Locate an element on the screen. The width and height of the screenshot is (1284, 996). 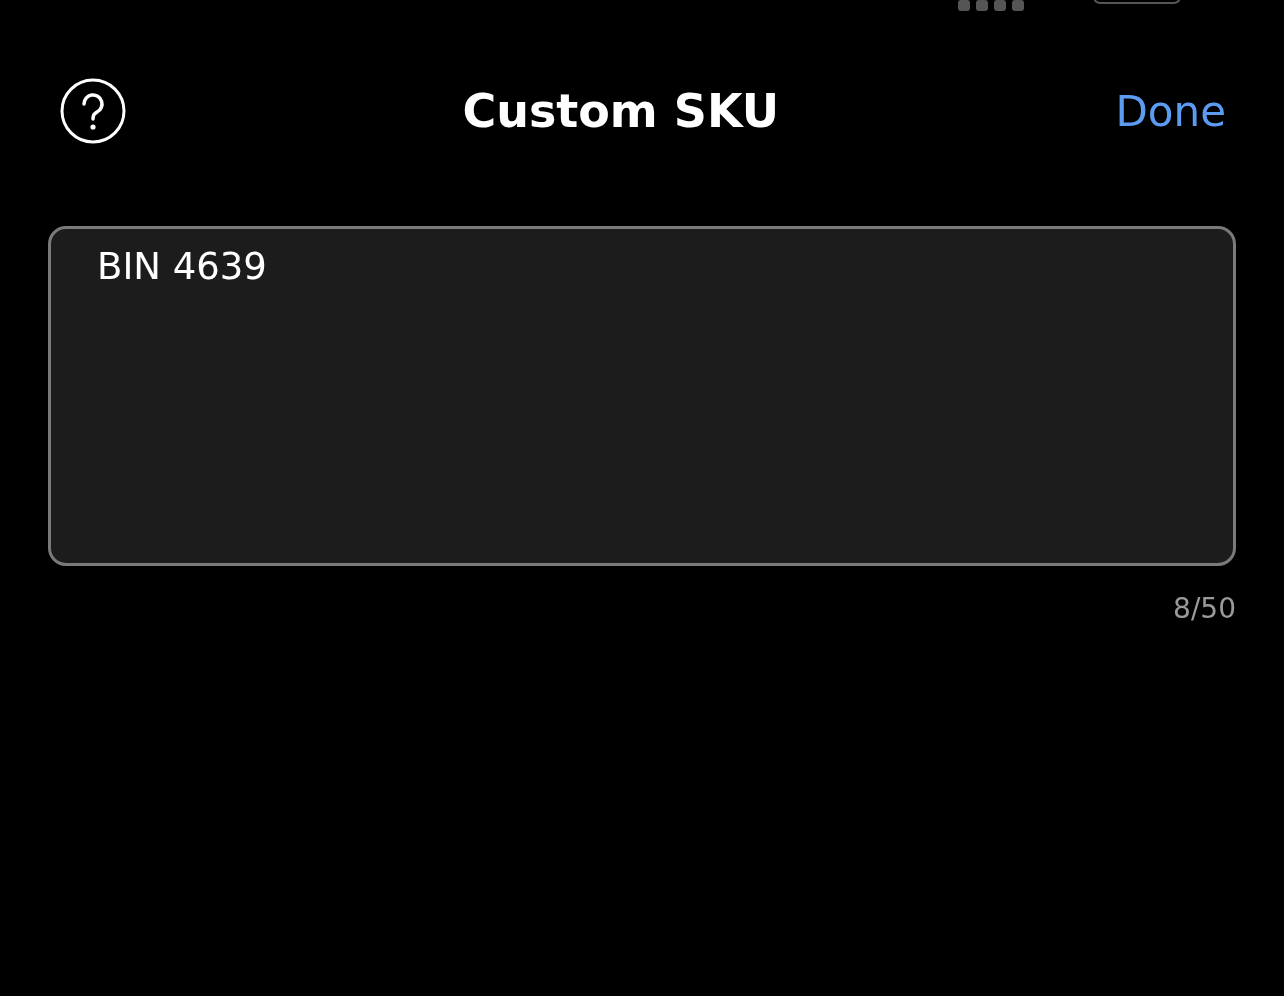
done-button: Done is located at coordinates (1170, 111).